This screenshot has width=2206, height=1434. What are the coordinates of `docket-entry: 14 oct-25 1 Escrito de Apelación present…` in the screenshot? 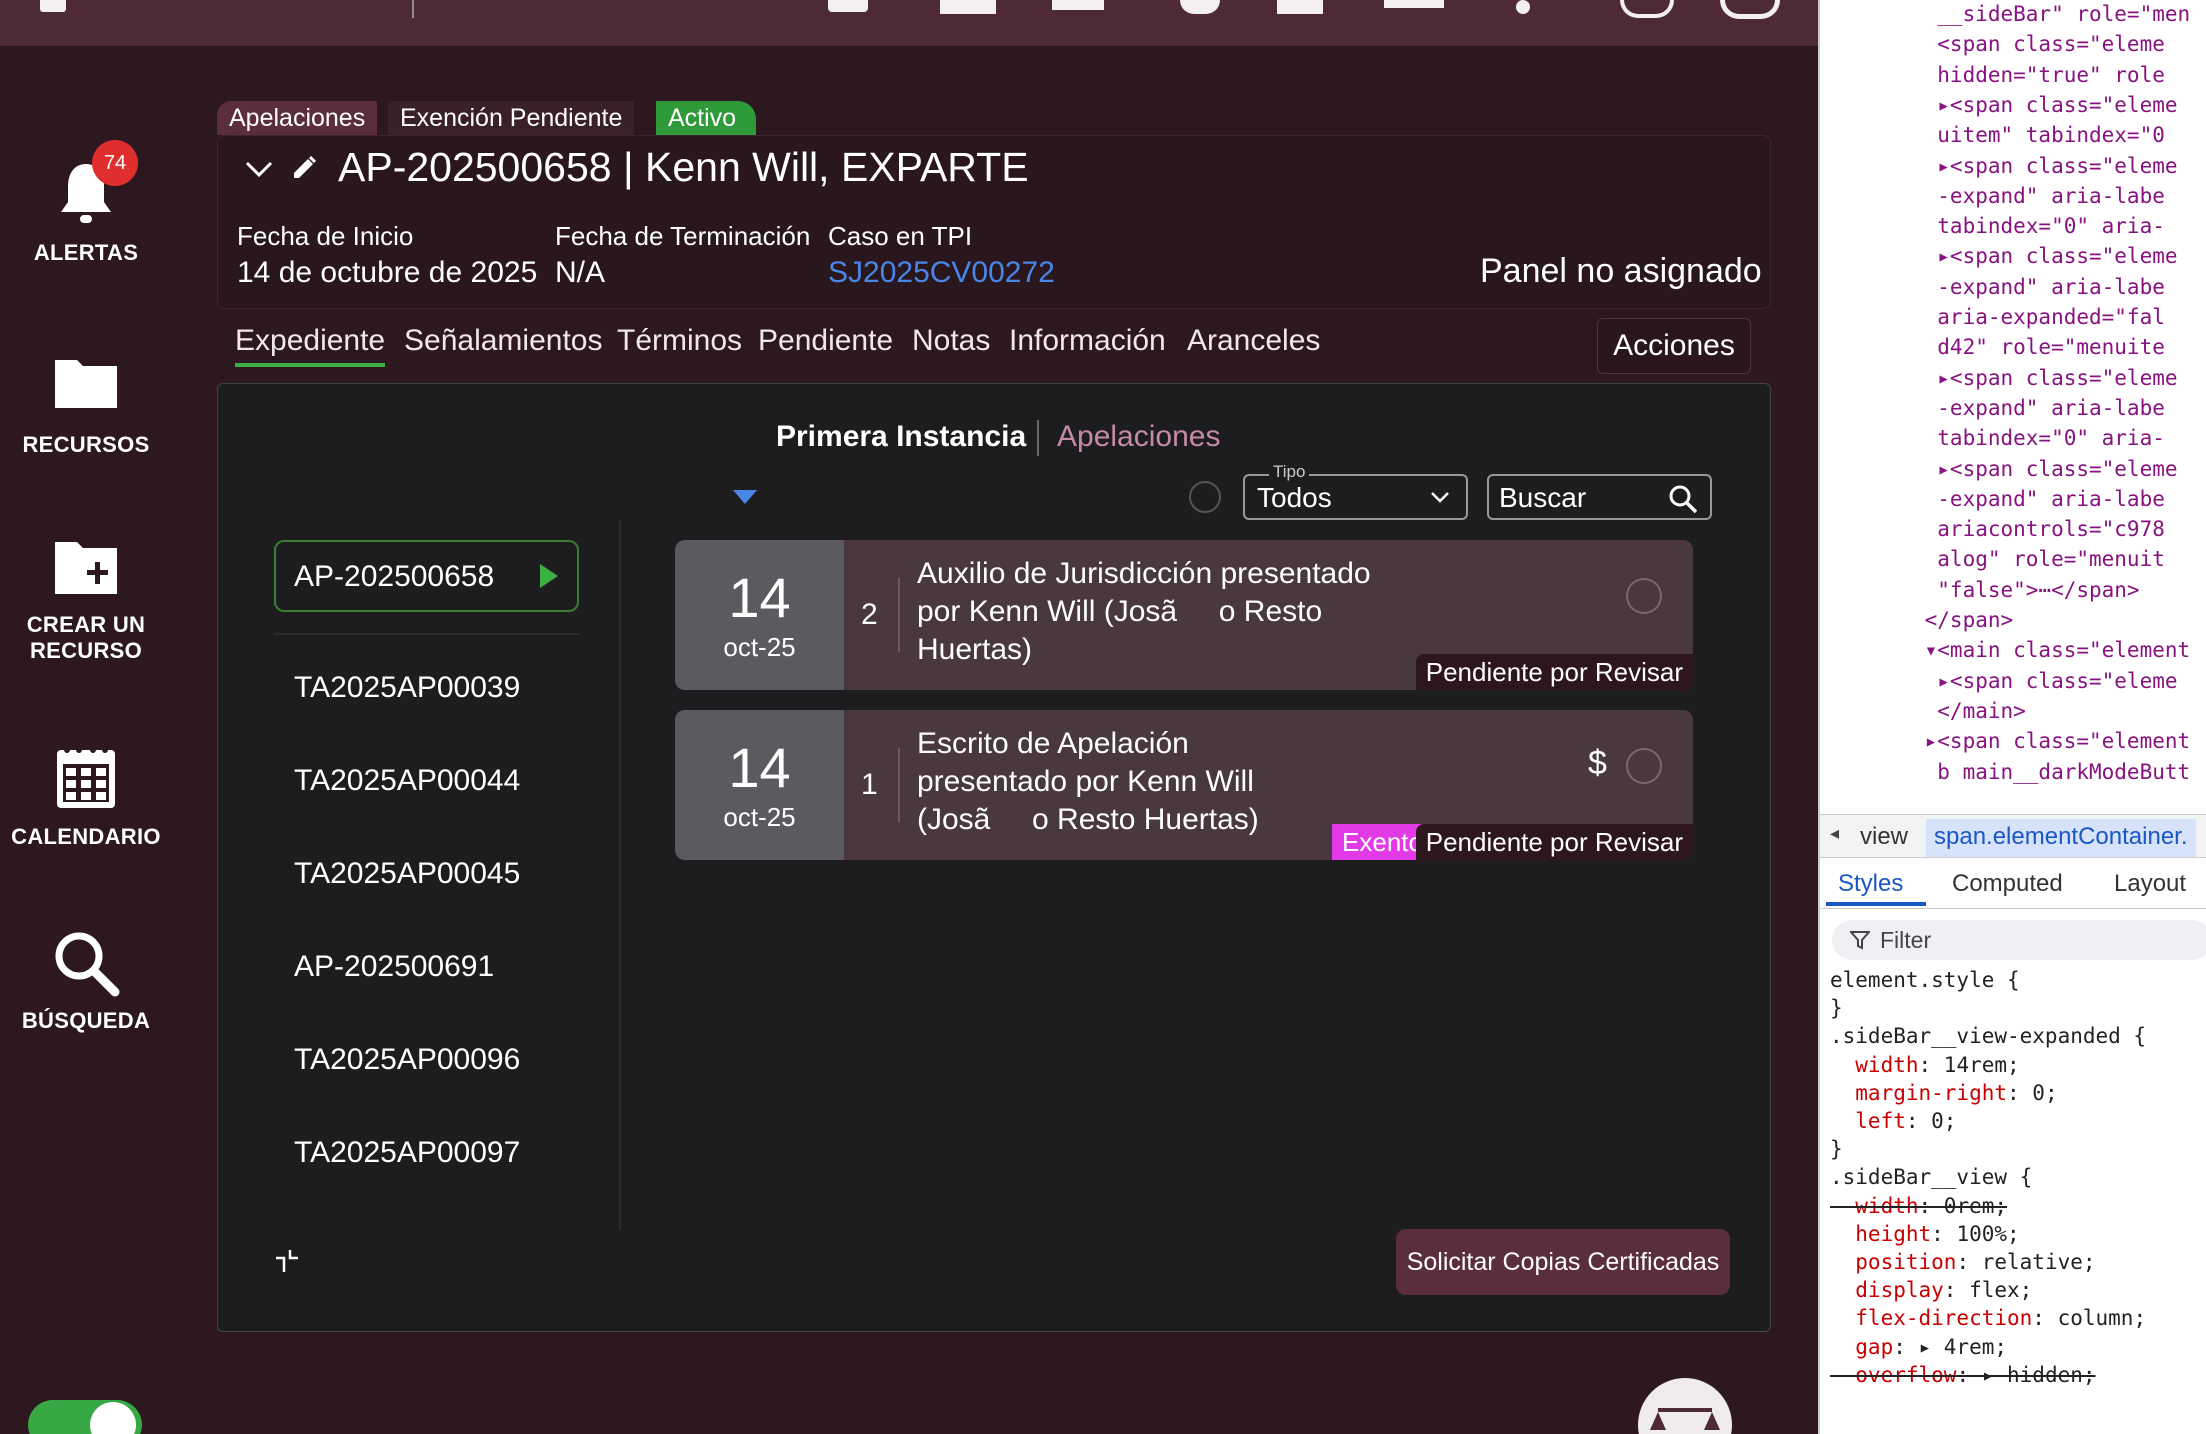 It's located at (1184, 785).